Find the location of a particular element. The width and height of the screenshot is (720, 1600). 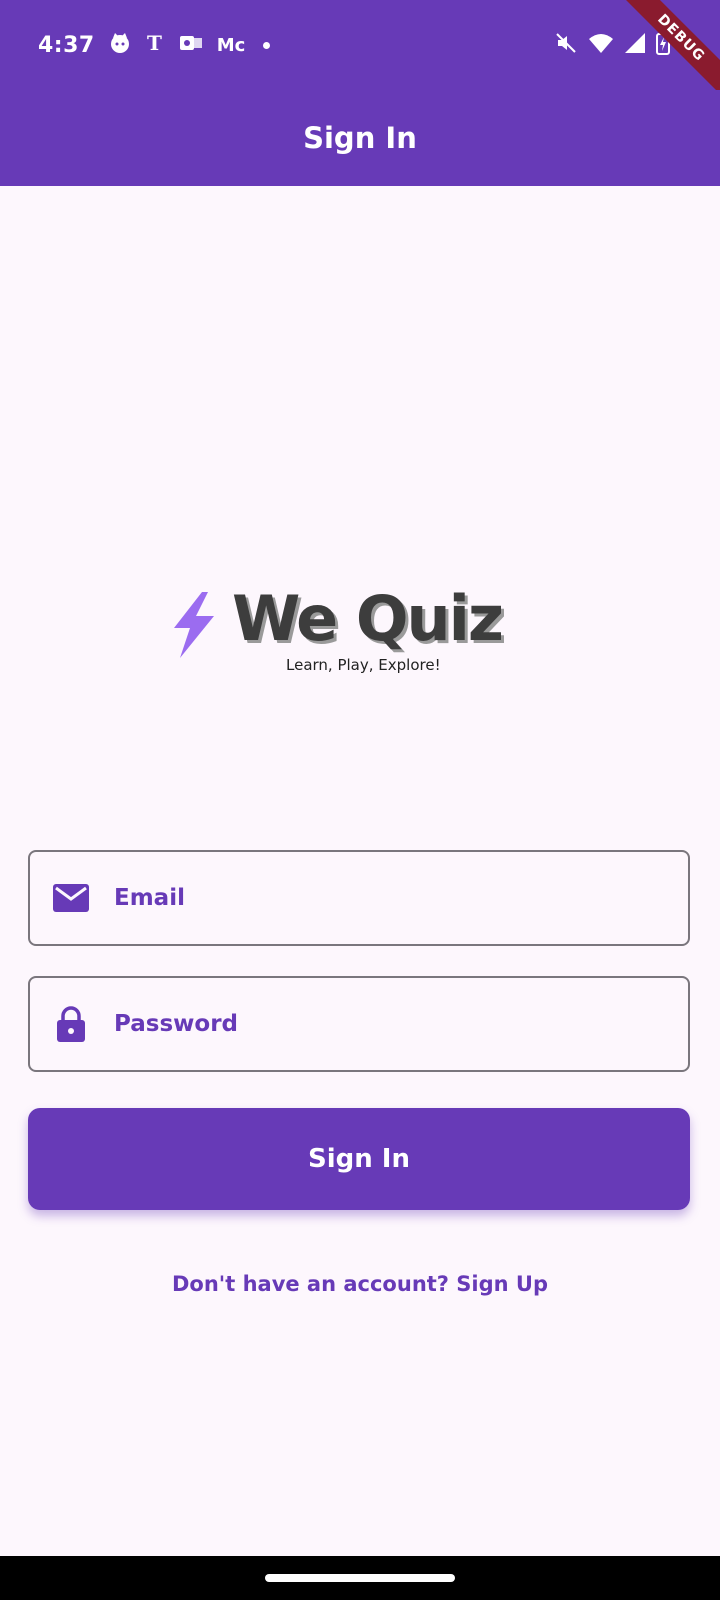

debug-ribbon-label: DEBUG is located at coordinates (669, 50).